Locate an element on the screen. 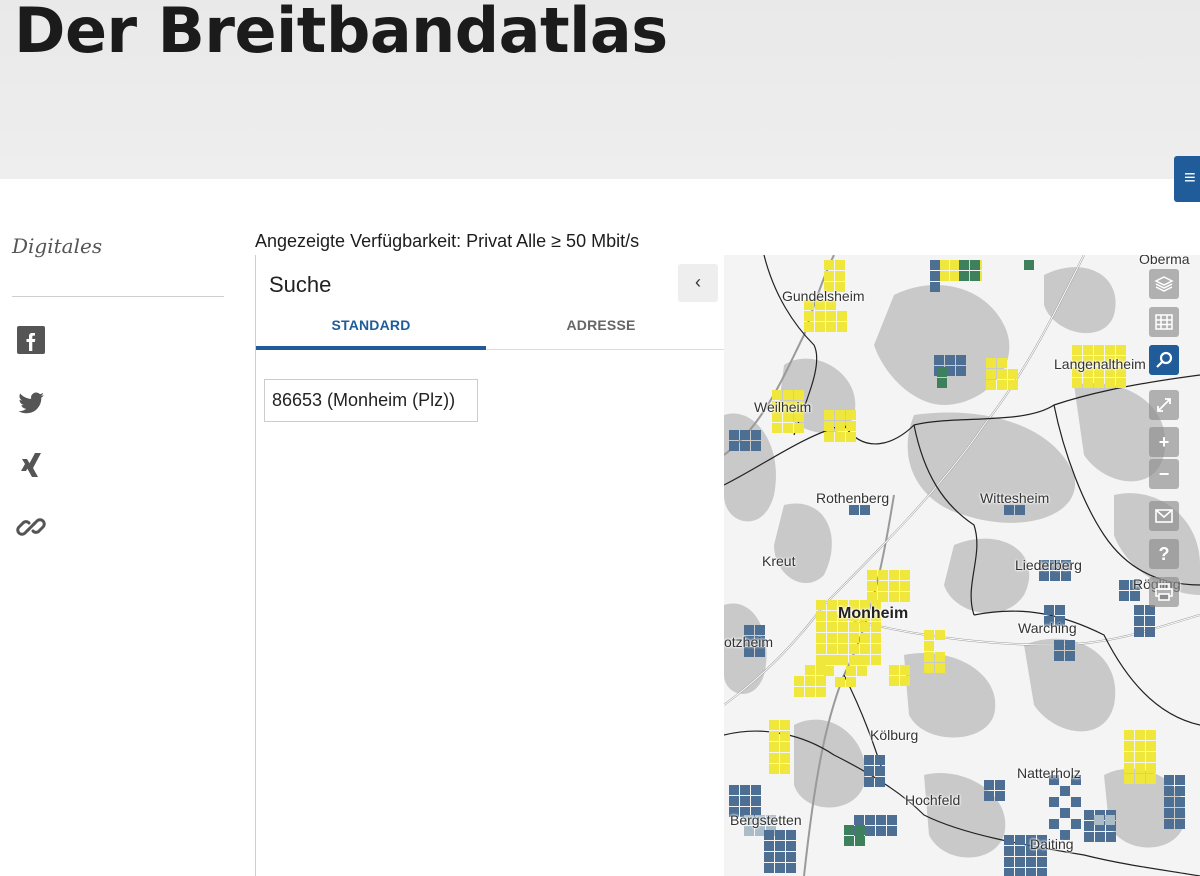 The height and width of the screenshot is (876, 1200). xing-icon is located at coordinates (32, 466).